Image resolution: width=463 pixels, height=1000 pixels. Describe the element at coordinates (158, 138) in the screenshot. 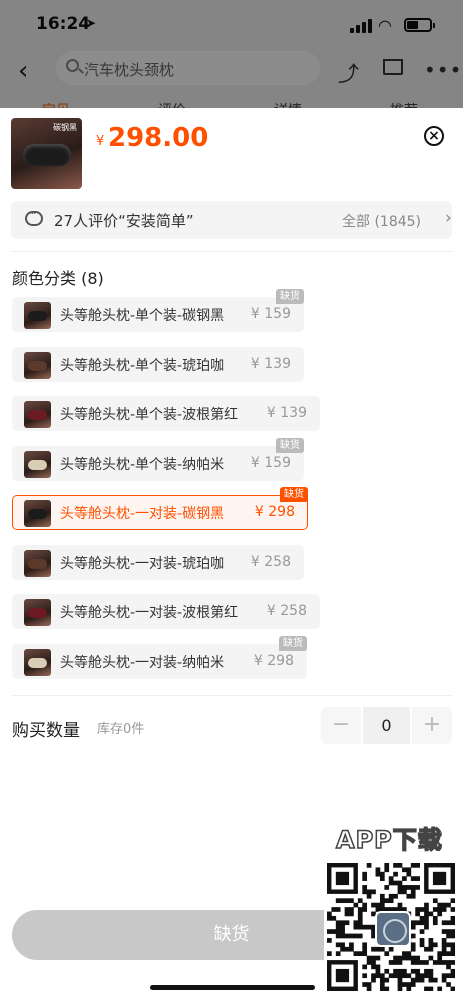

I see `product-price: 298.00` at that location.